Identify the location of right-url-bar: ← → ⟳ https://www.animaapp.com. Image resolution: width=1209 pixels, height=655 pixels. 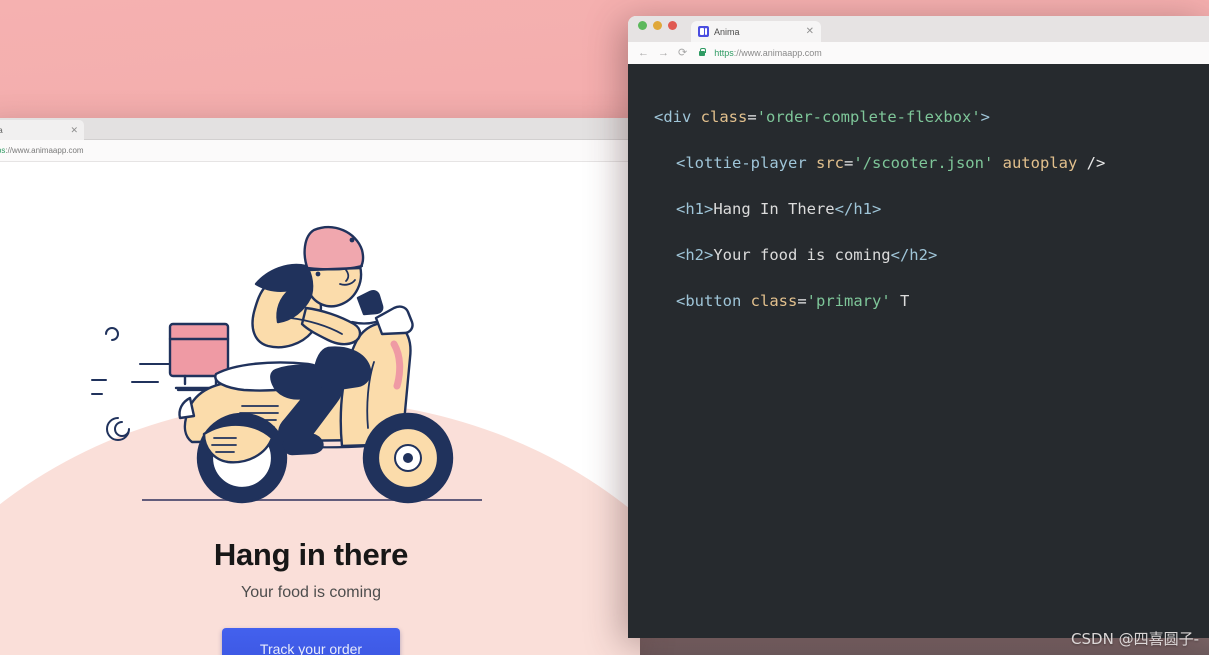
(918, 53).